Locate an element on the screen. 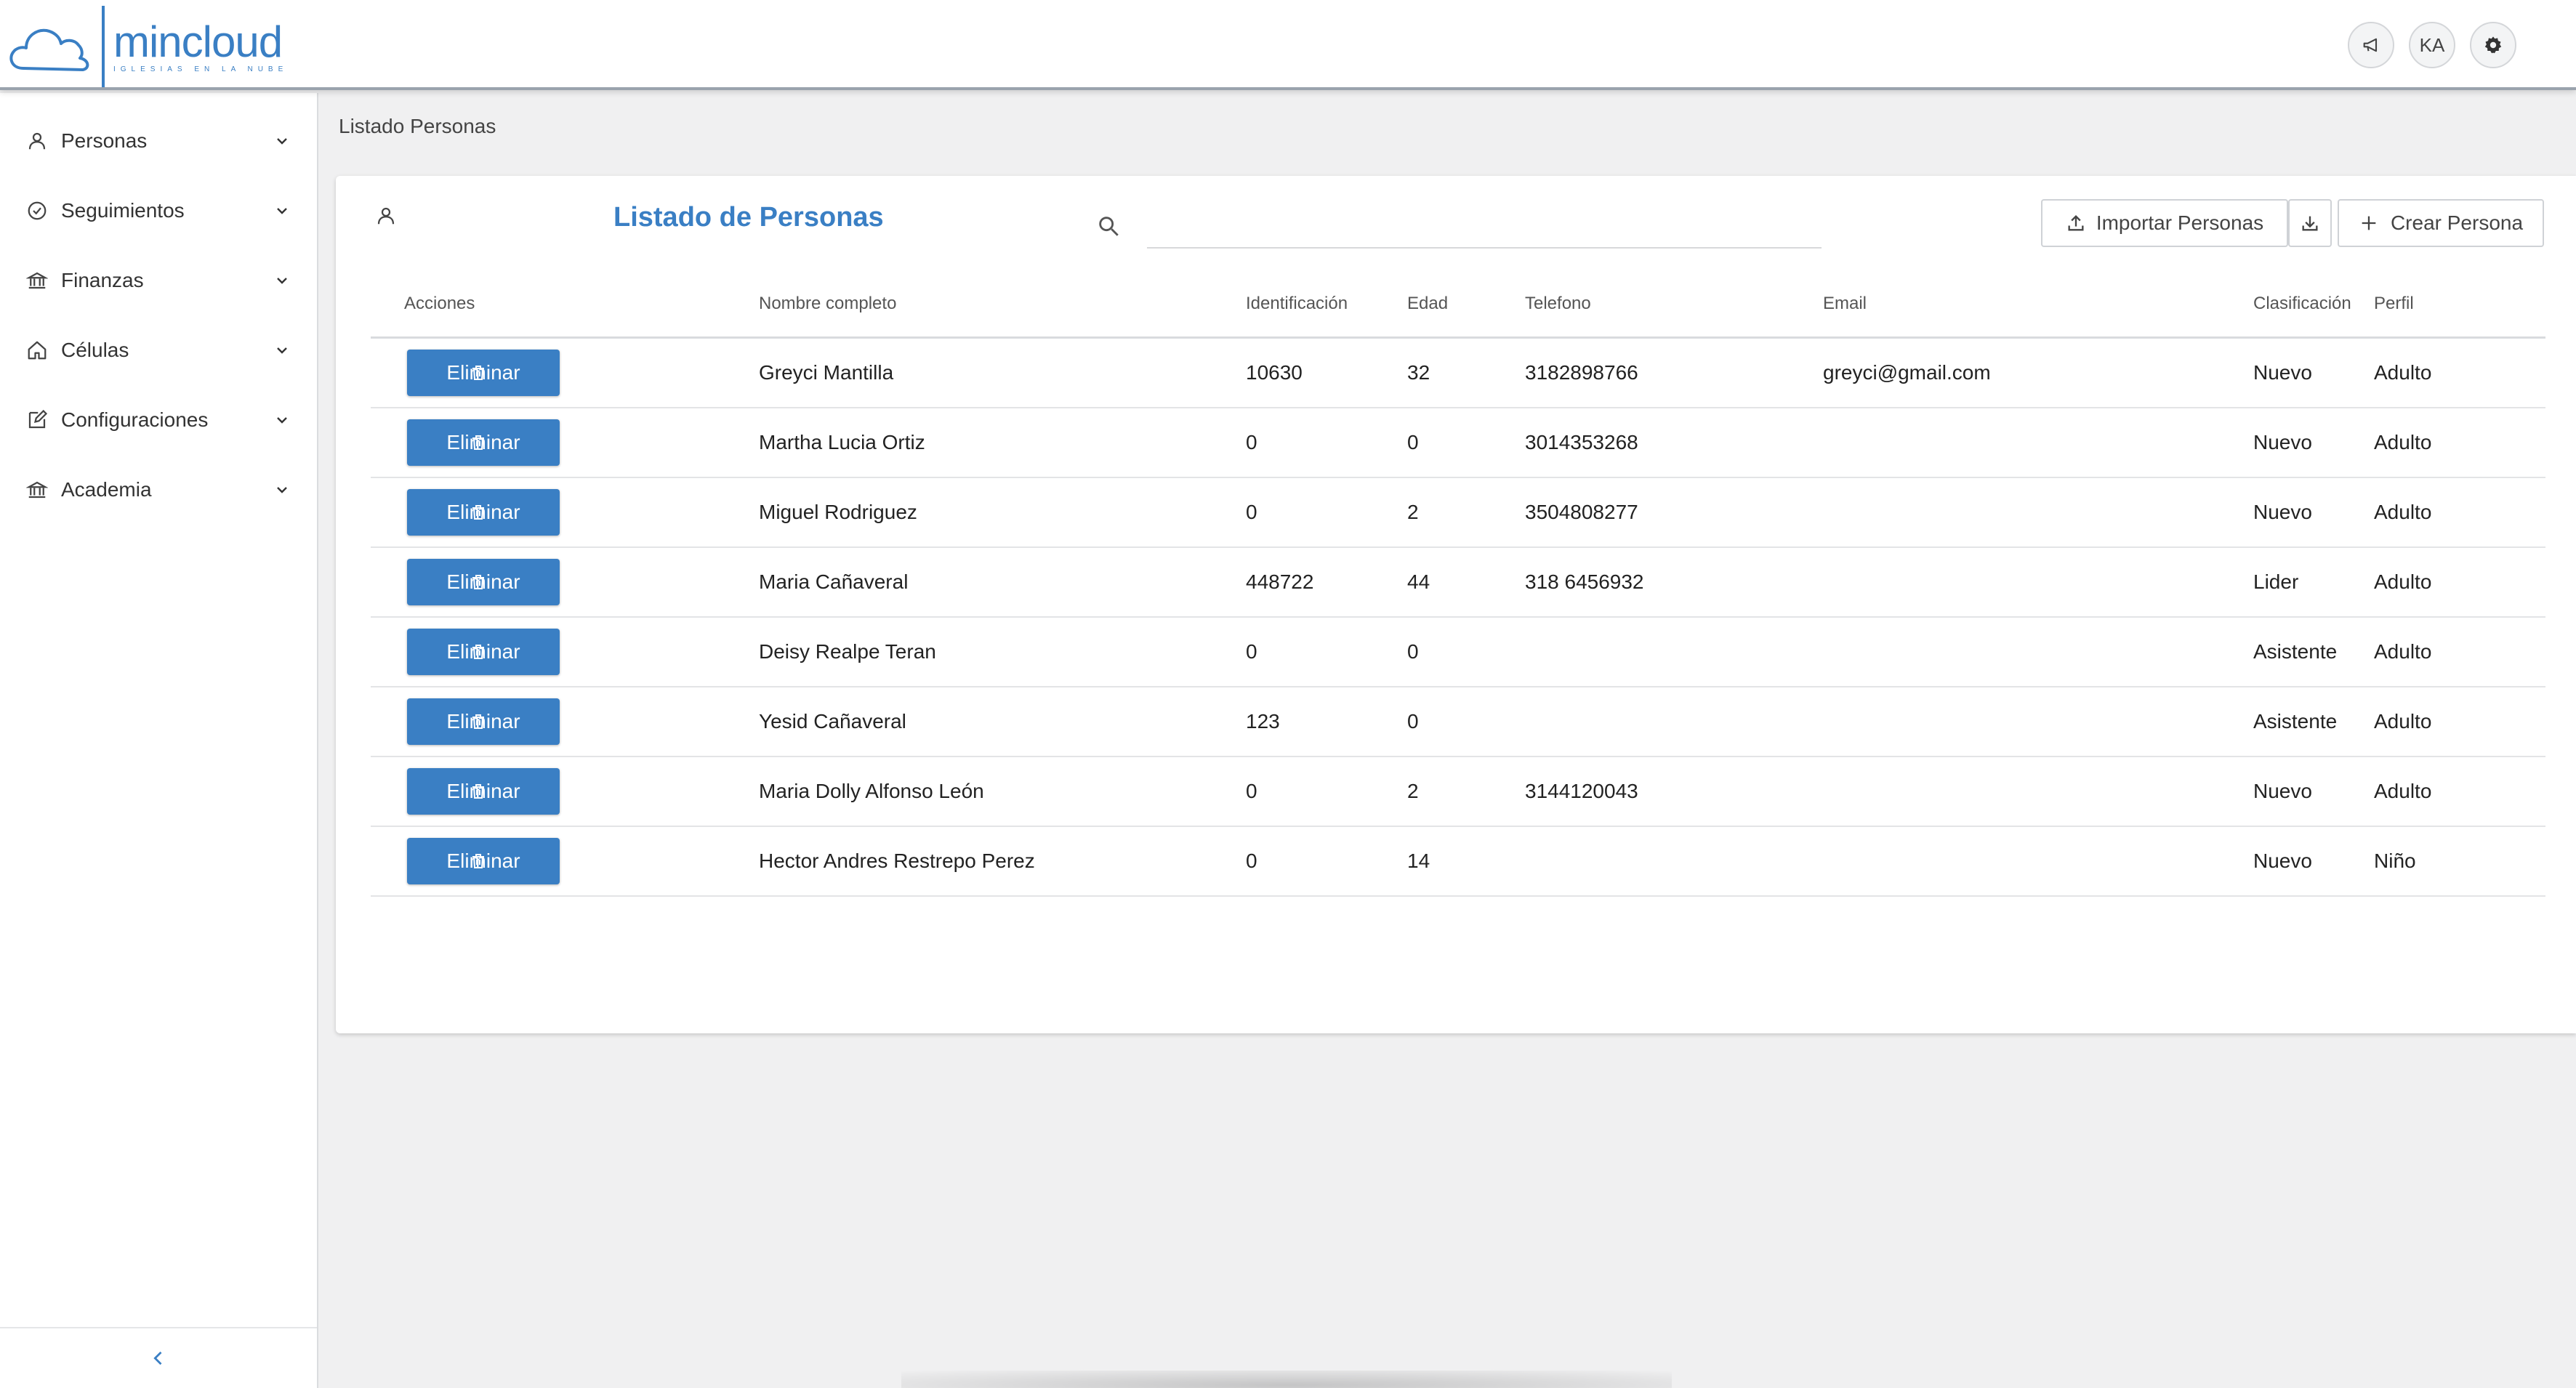  sidebar-item-configuraciones: Configuraciones is located at coordinates (158, 420).